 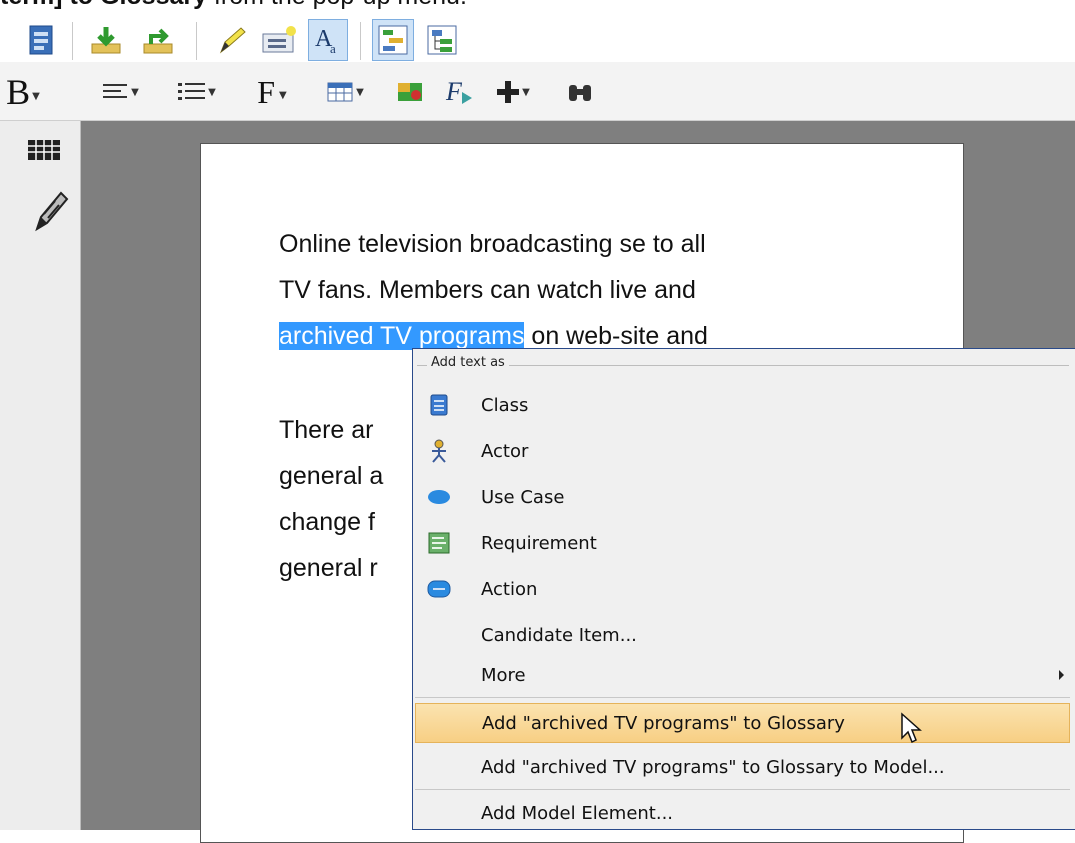 I want to click on paragraph-text: on web-site and, so click(x=616, y=336).